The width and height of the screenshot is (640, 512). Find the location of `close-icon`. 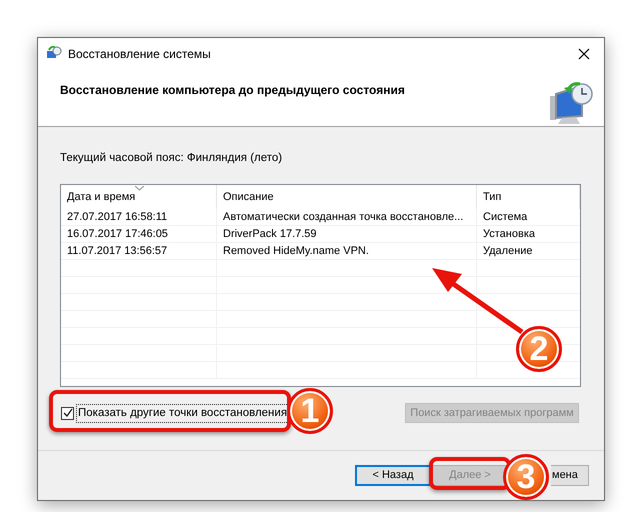

close-icon is located at coordinates (584, 54).